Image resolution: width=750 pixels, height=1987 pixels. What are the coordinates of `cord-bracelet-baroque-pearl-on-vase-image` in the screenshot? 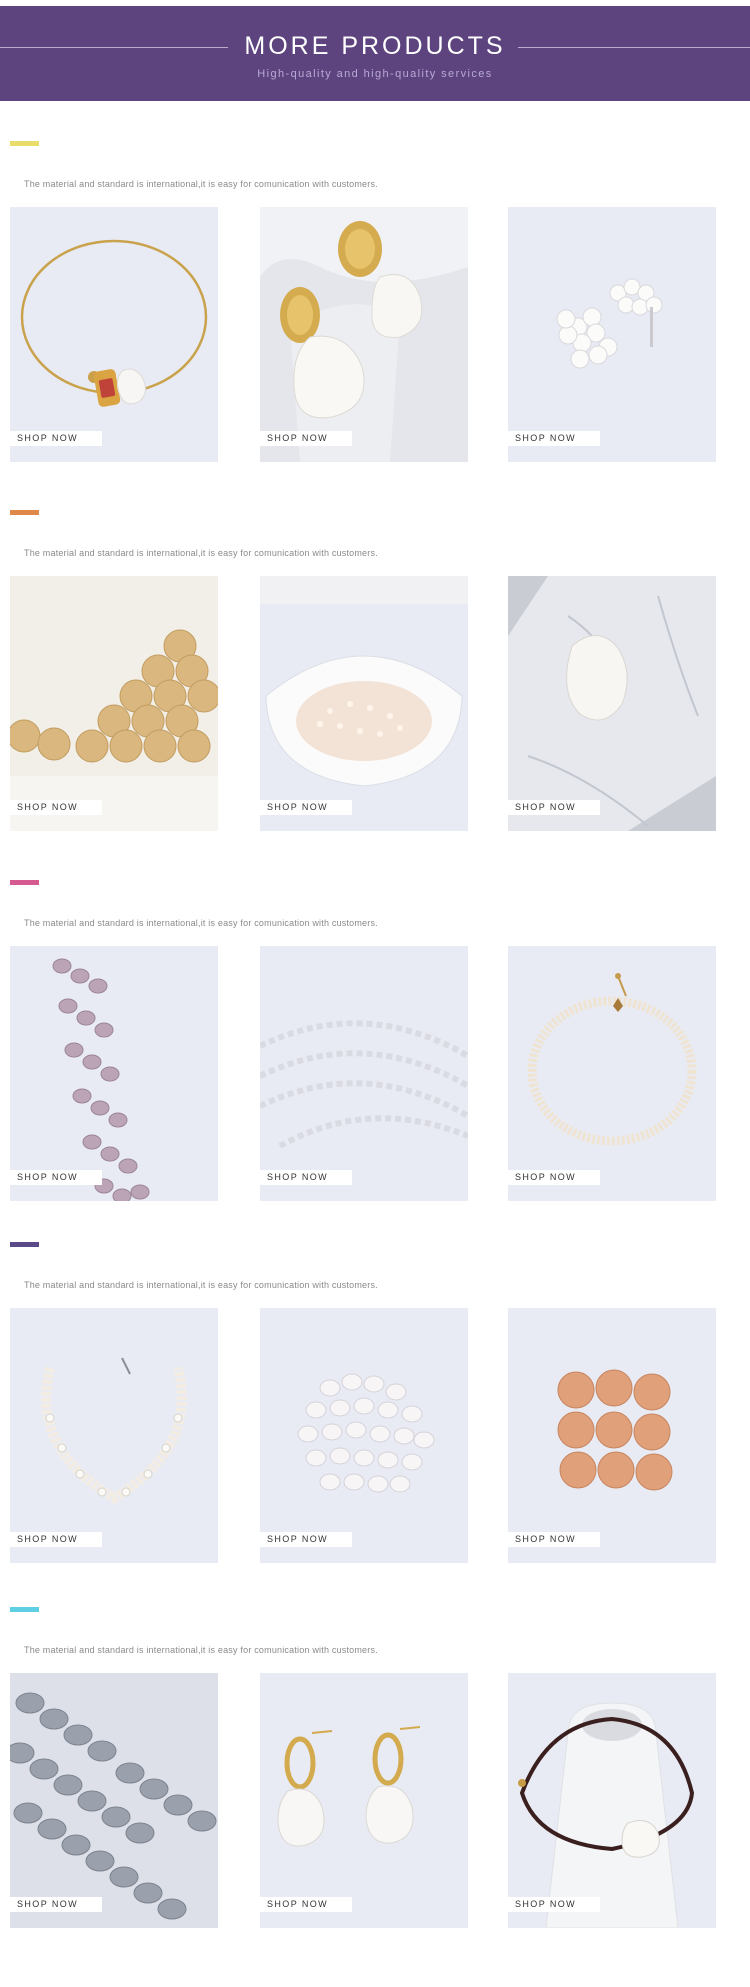 It's located at (612, 1800).